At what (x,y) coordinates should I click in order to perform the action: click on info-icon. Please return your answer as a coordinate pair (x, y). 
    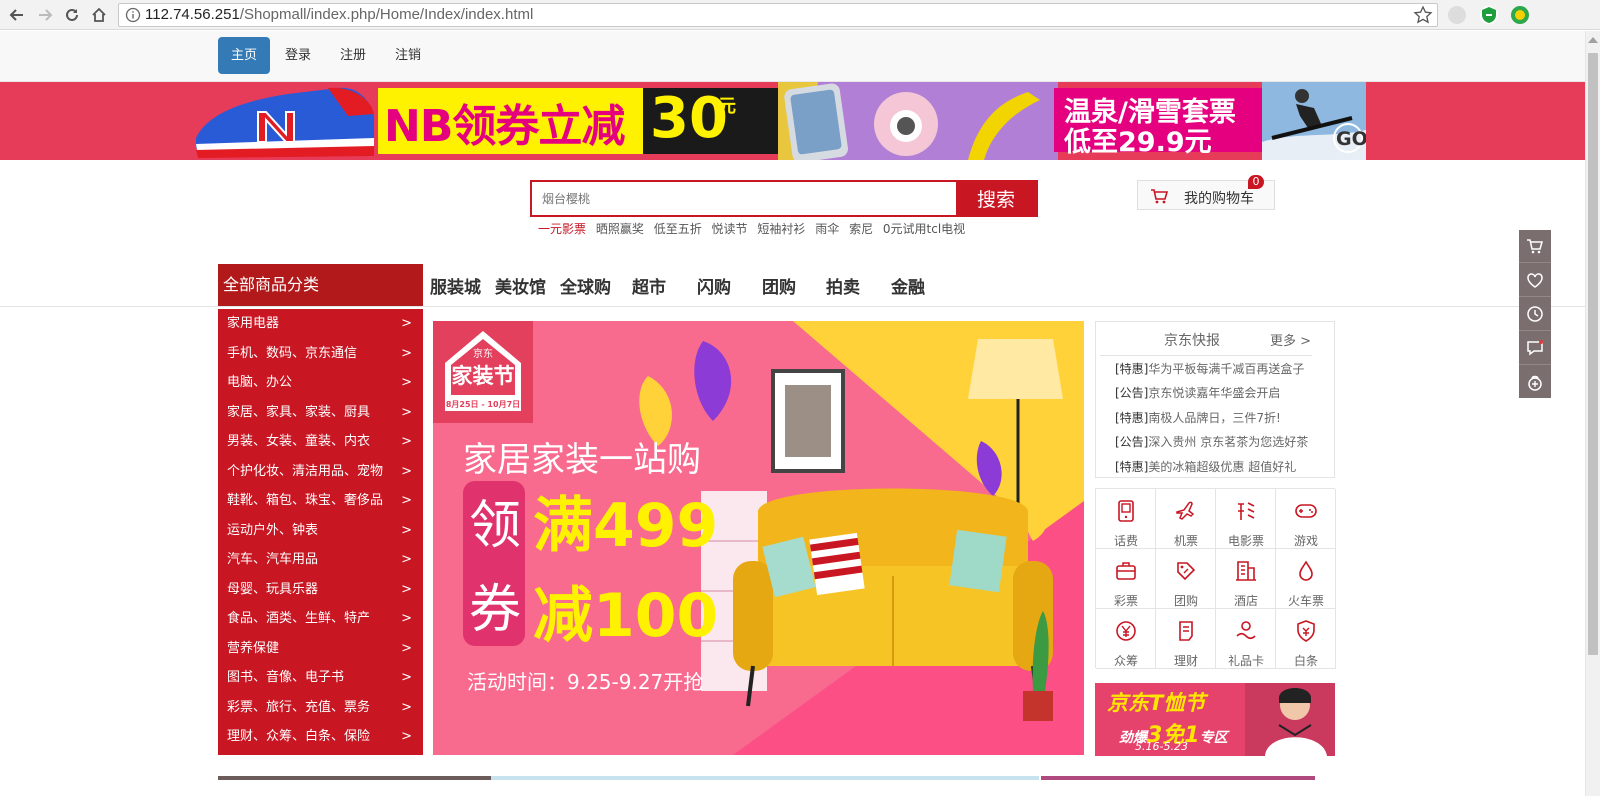
    Looking at the image, I should click on (133, 15).